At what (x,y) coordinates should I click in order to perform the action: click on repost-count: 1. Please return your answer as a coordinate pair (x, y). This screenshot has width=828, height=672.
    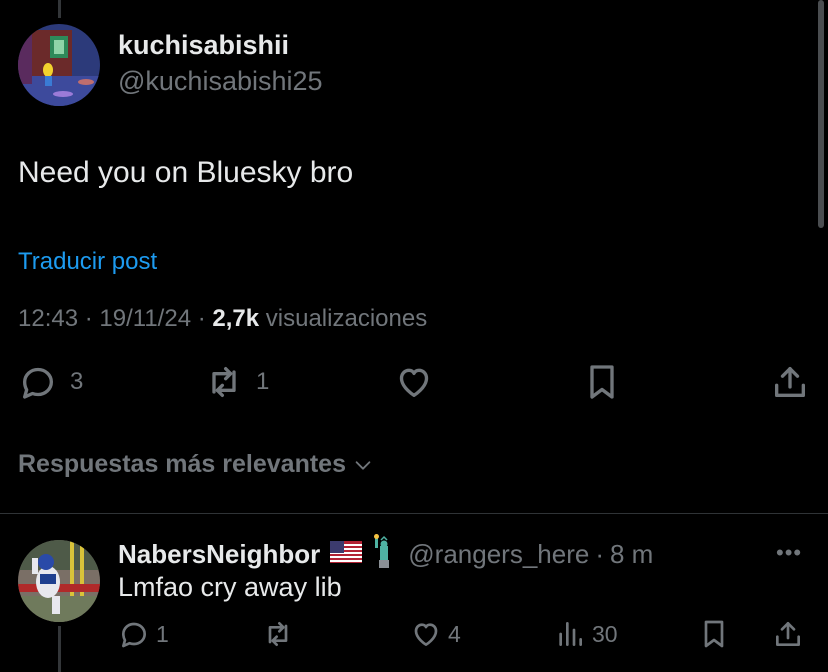
    Looking at the image, I should click on (263, 381).